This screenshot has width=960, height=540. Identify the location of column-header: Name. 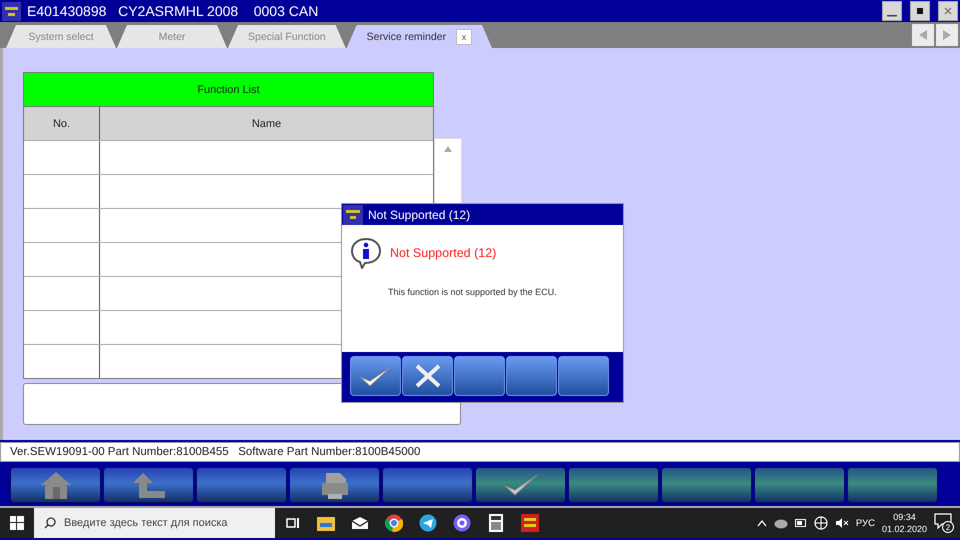
(266, 124).